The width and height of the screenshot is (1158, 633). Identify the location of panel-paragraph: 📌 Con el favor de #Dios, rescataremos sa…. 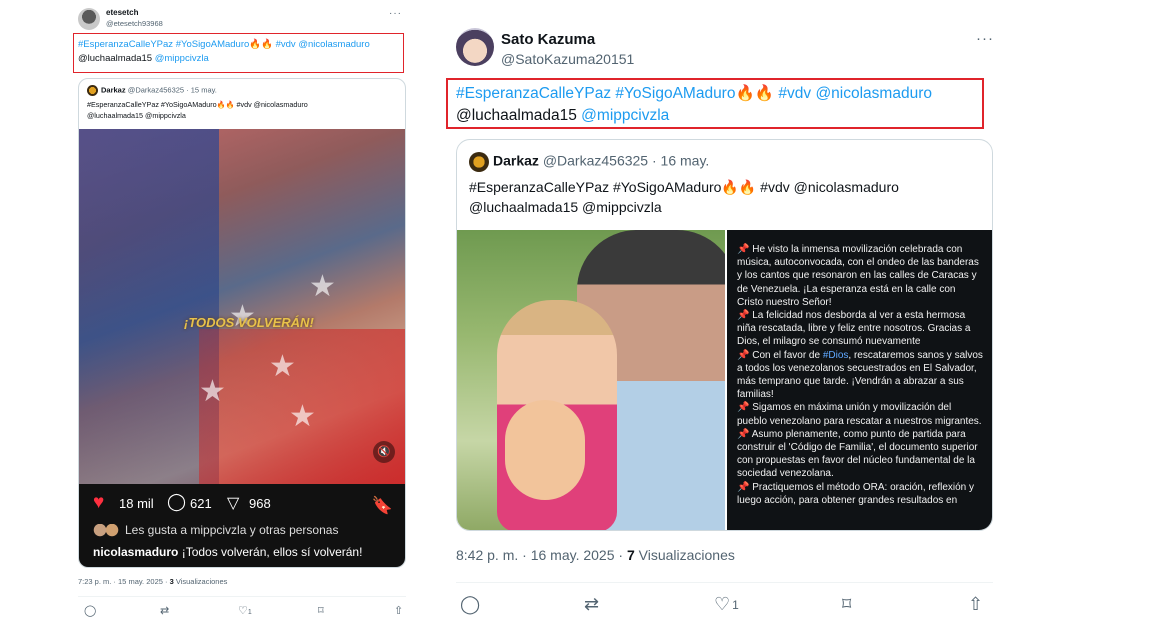
(860, 375).